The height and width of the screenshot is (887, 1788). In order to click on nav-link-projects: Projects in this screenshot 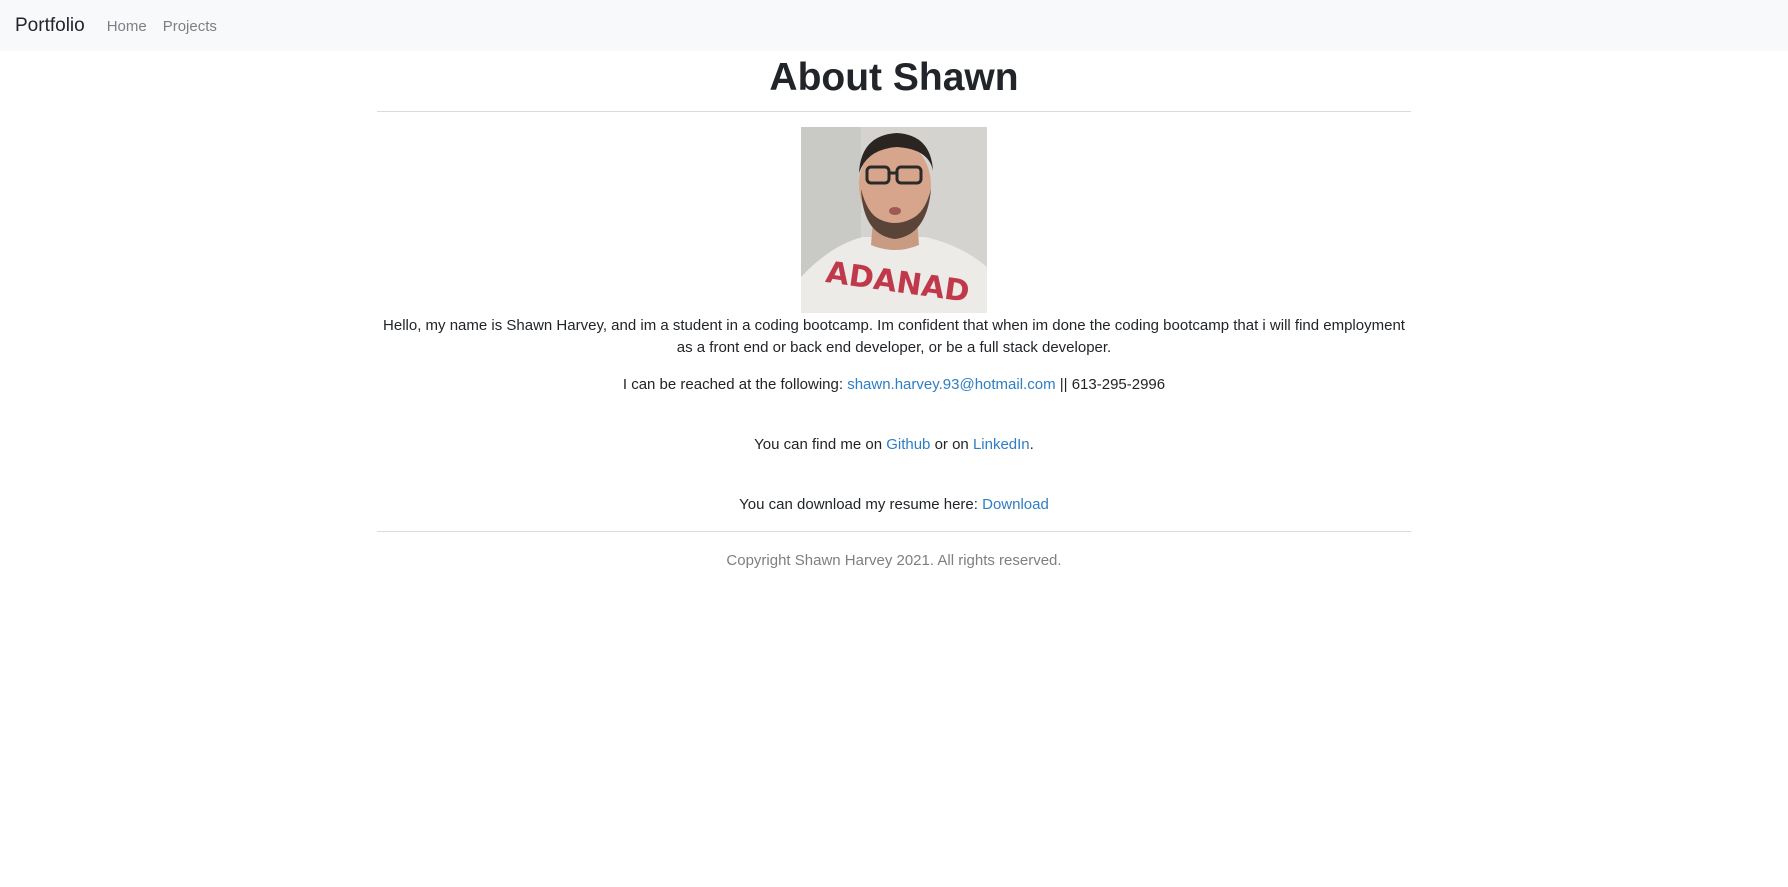, I will do `click(190, 26)`.